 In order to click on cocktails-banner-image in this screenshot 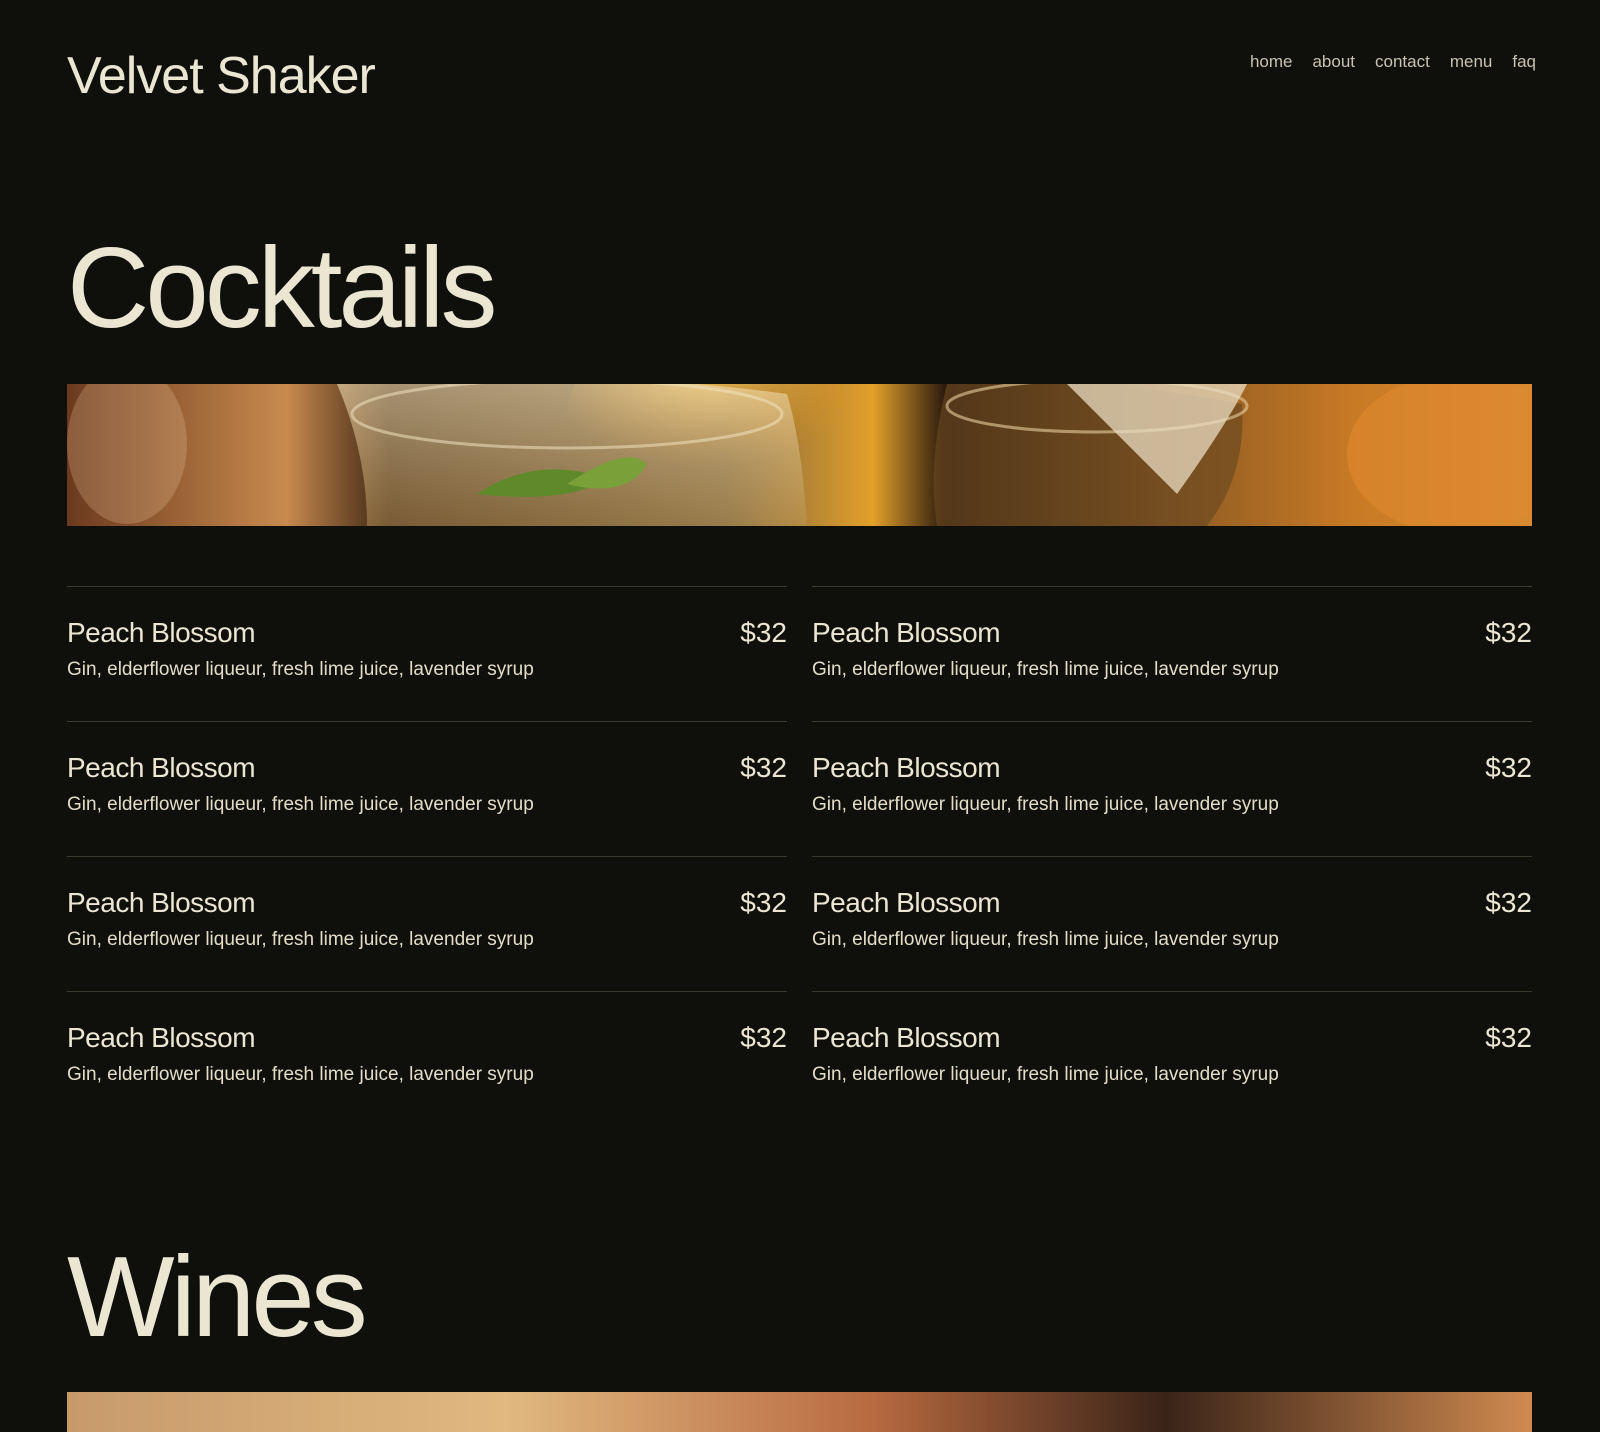, I will do `click(799, 455)`.